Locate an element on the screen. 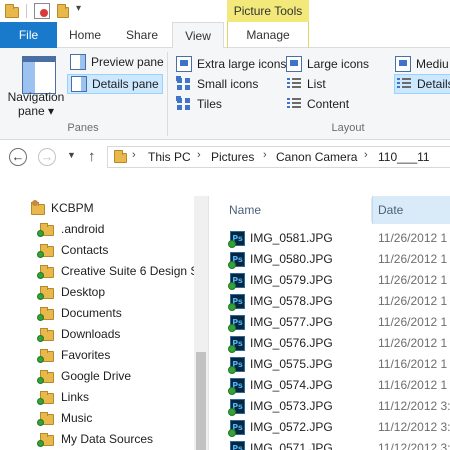 This screenshot has height=450, width=450. desktop-icon is located at coordinates (46, 292).